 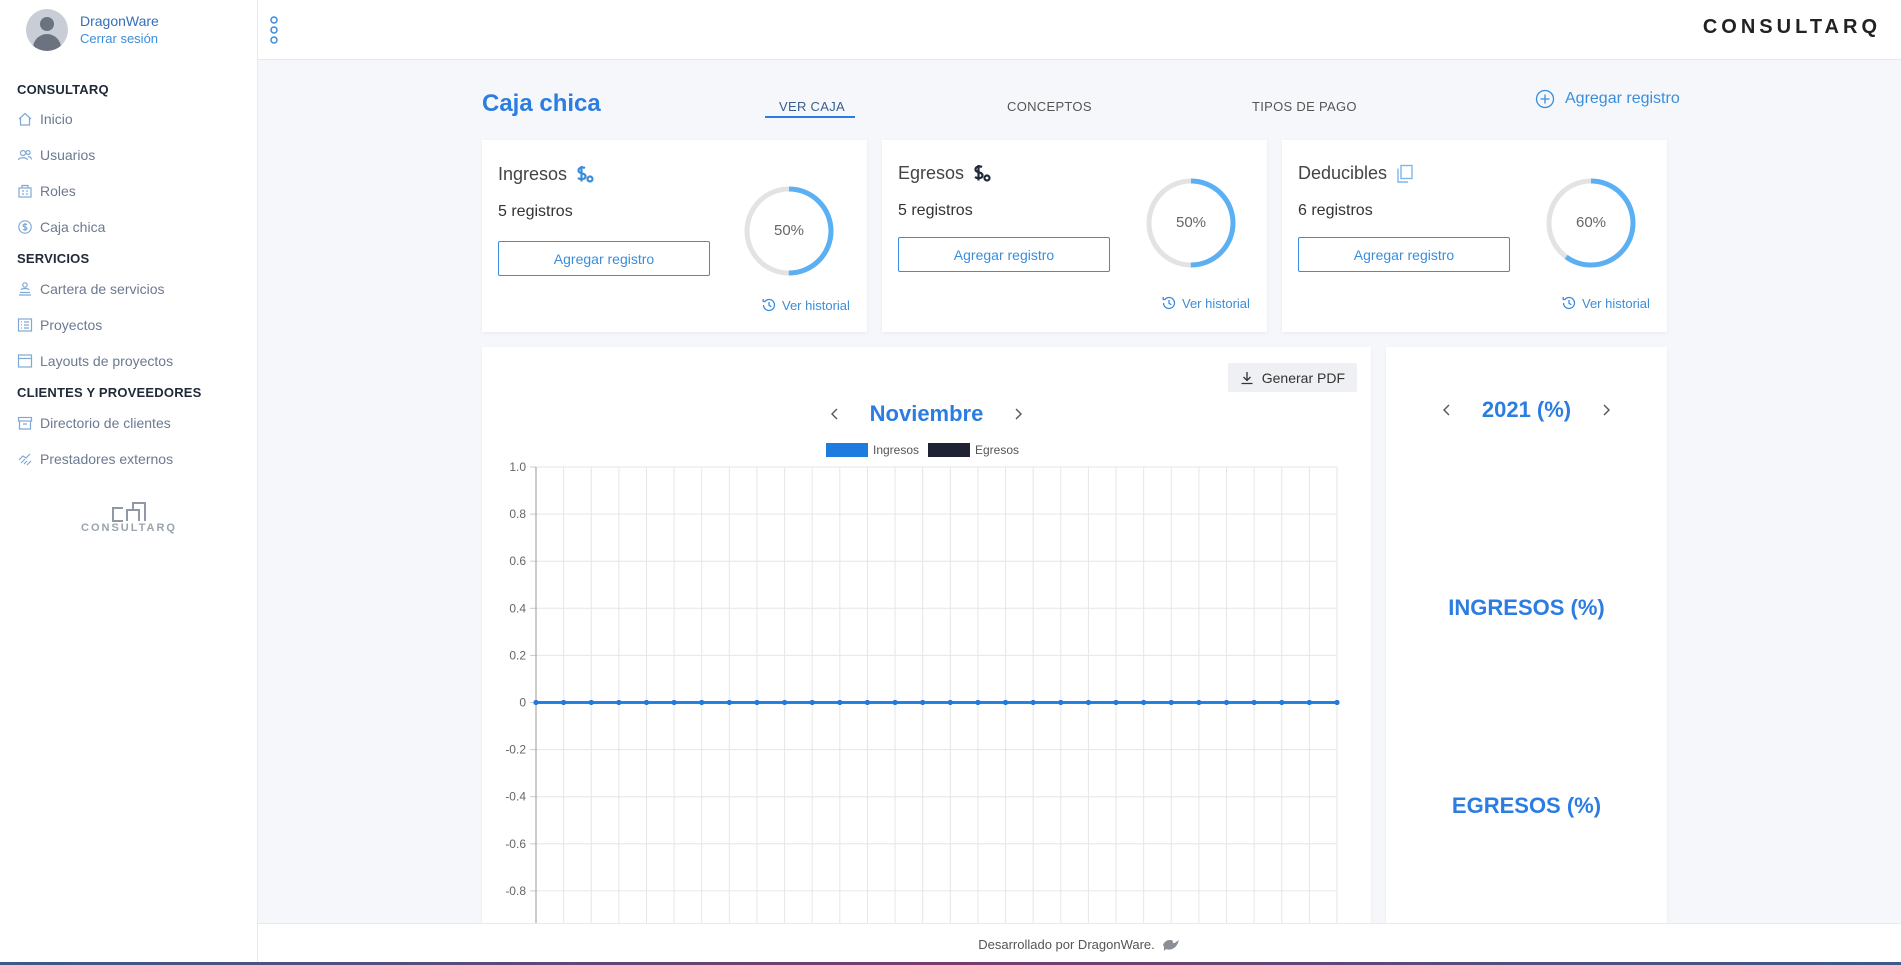 What do you see at coordinates (109, 392) in the screenshot?
I see `section-title-clientes-y-proveedores: CLIENTES Y PROVEEDORES` at bounding box center [109, 392].